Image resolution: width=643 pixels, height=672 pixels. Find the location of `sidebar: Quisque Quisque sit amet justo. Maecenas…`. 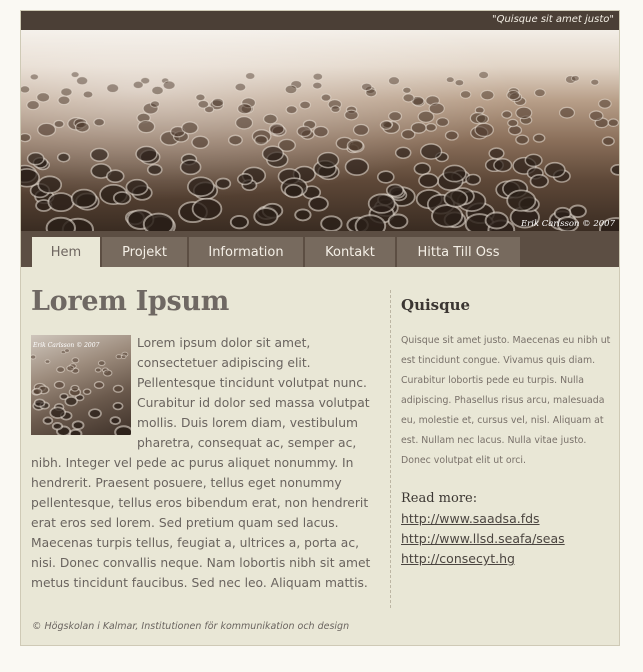

sidebar: Quisque Quisque sit amet justo. Maecenas… is located at coordinates (507, 432).